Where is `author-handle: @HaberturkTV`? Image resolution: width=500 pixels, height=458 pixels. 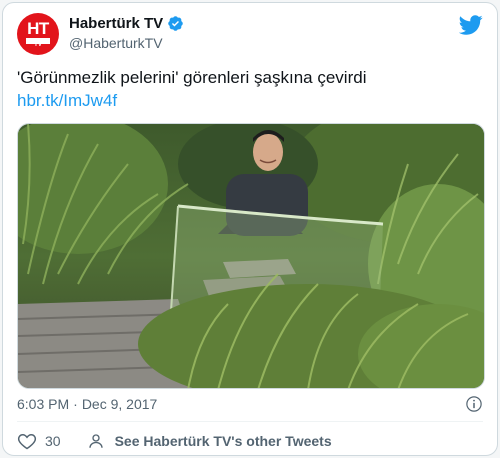 author-handle: @HaberturkTV is located at coordinates (116, 43).